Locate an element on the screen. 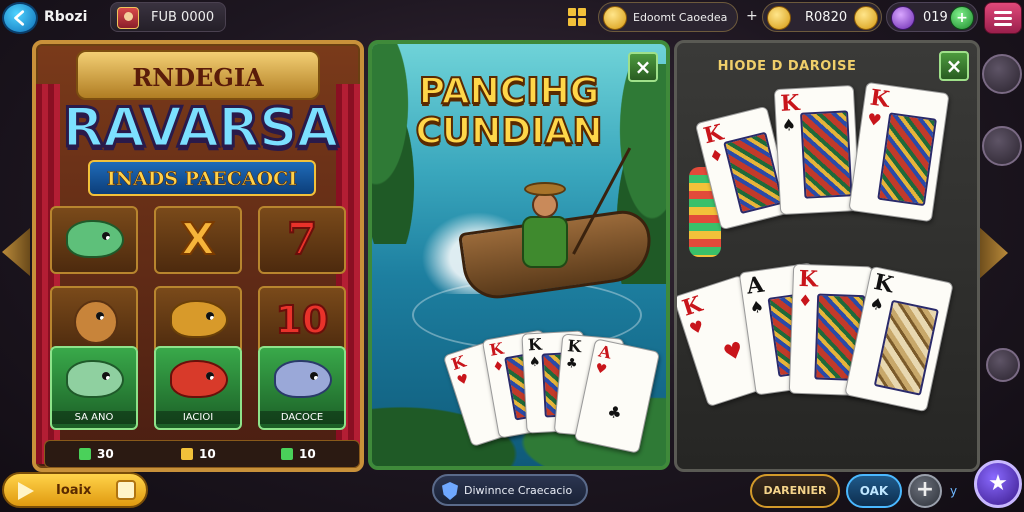 This screenshot has height=512, width=1024. gold-value: R0820 is located at coordinates (826, 17).